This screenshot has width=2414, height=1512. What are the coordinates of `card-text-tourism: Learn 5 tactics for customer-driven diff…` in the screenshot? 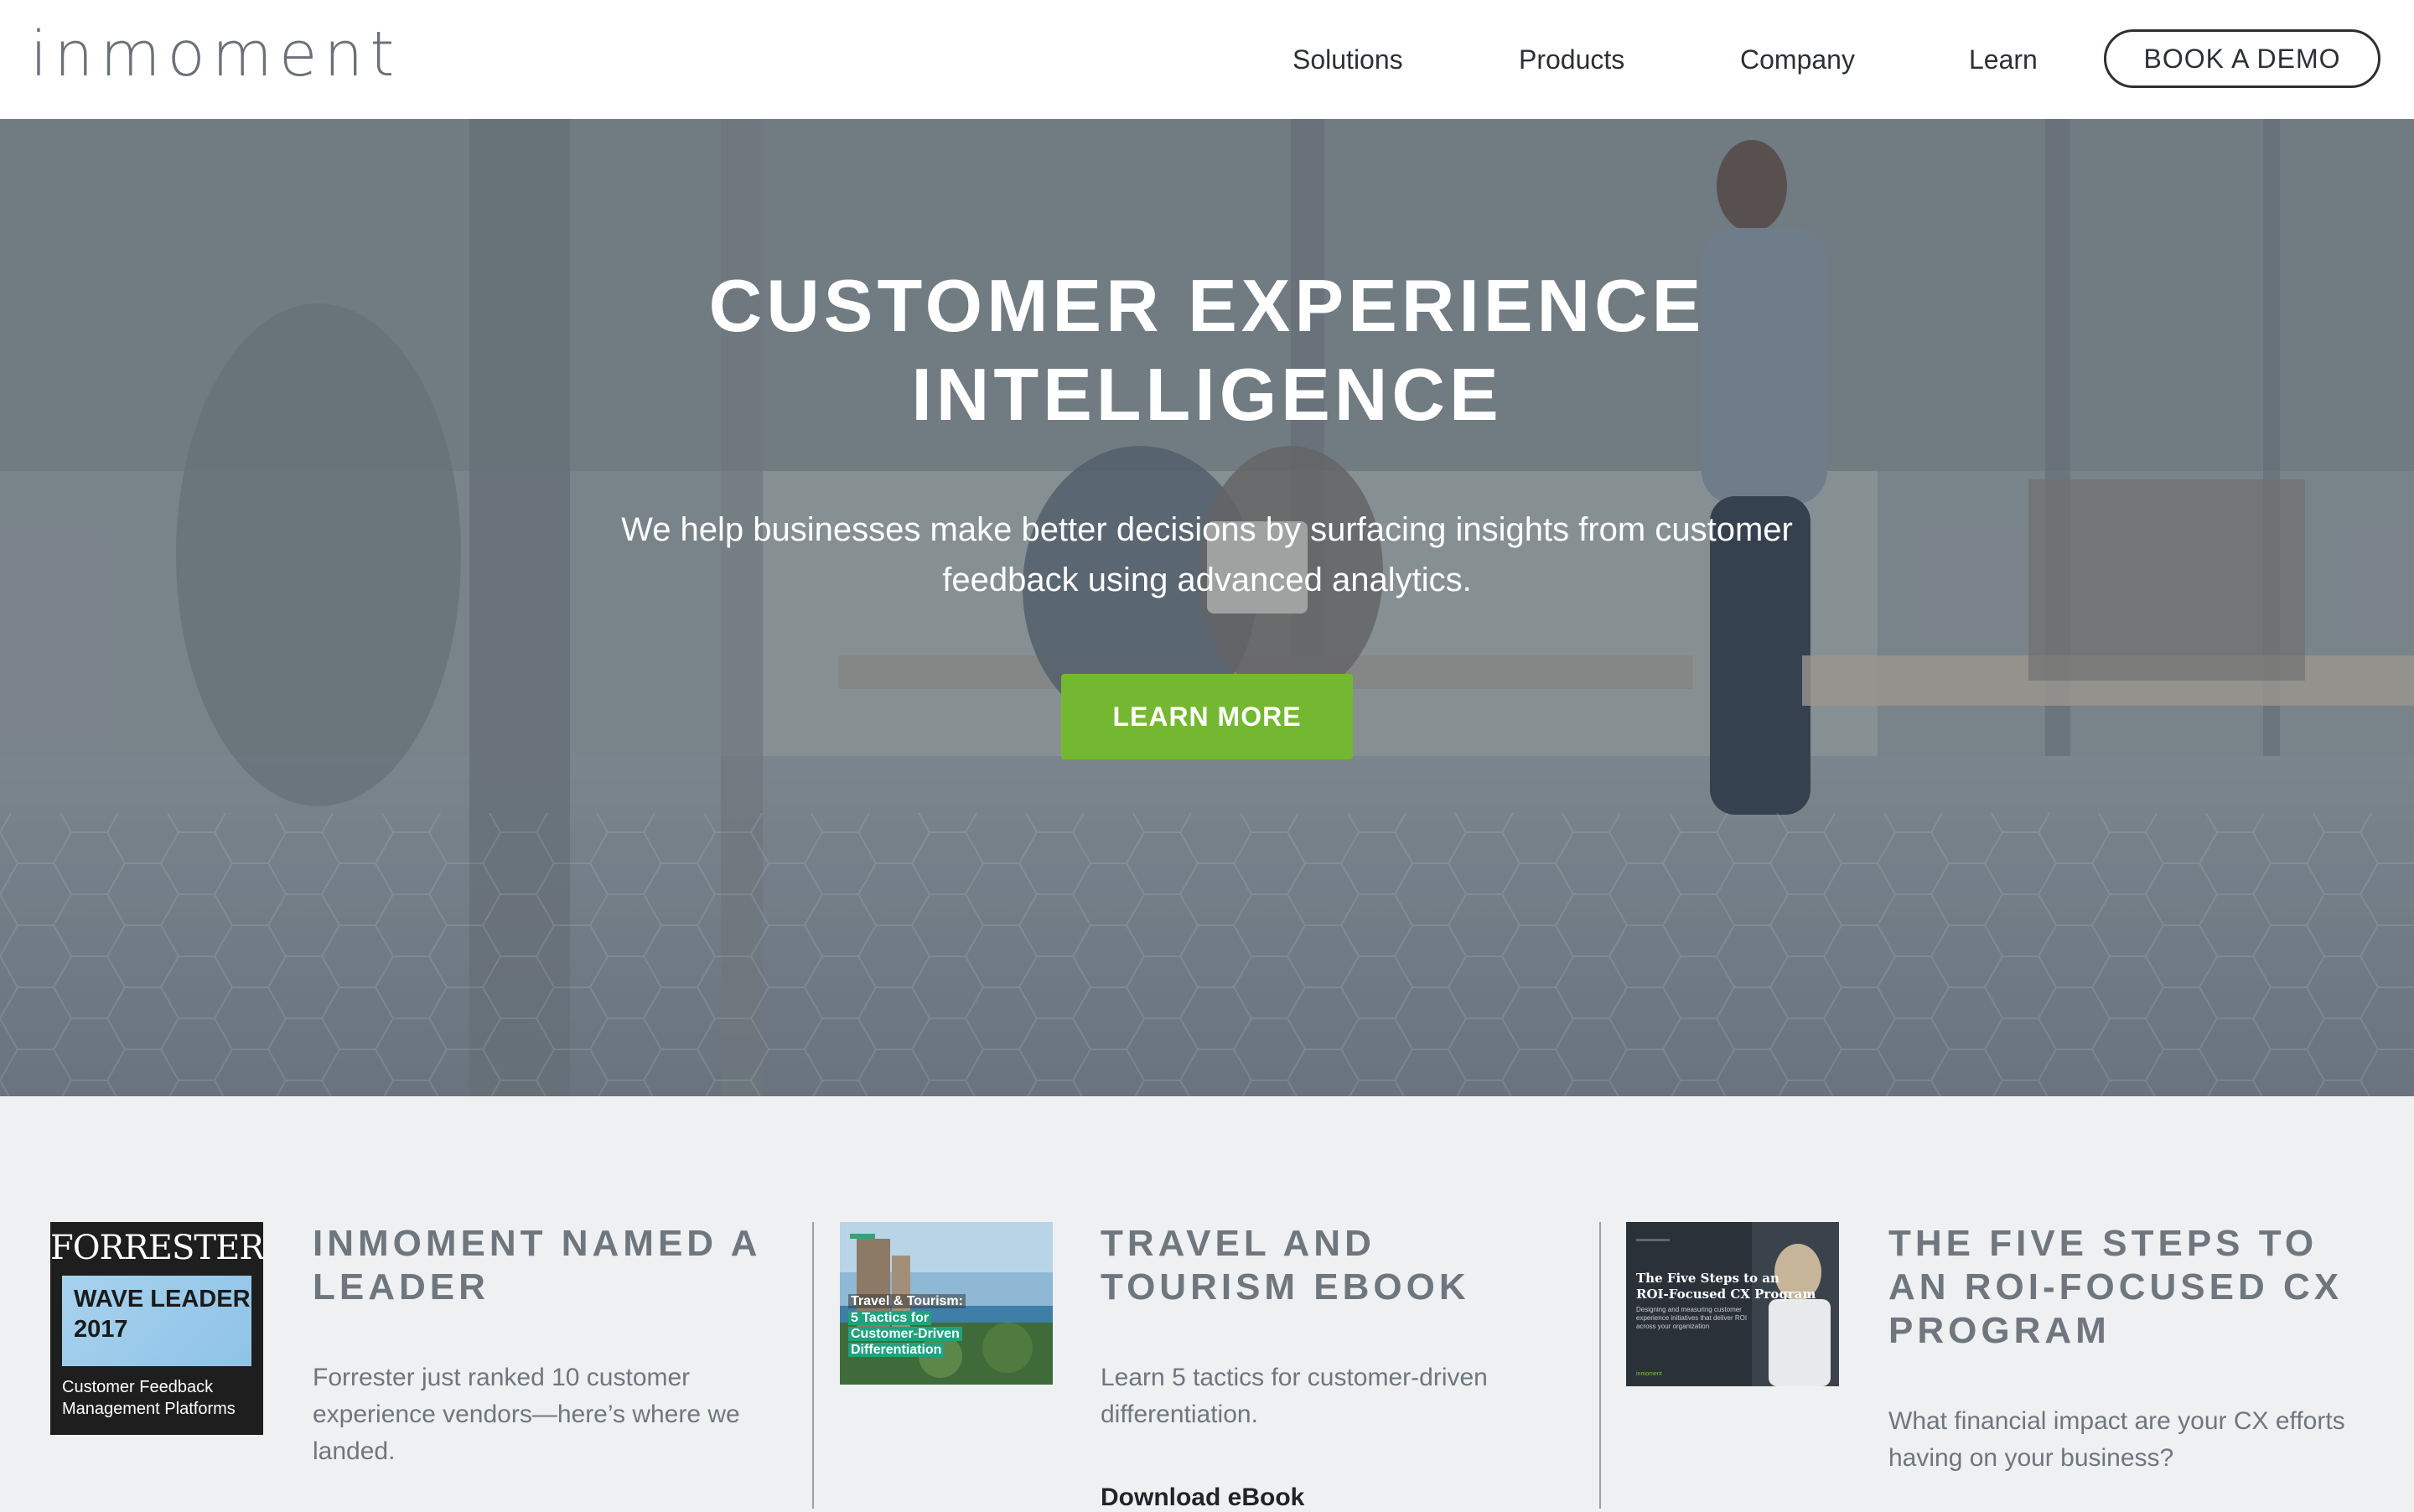 It's located at (1295, 1396).